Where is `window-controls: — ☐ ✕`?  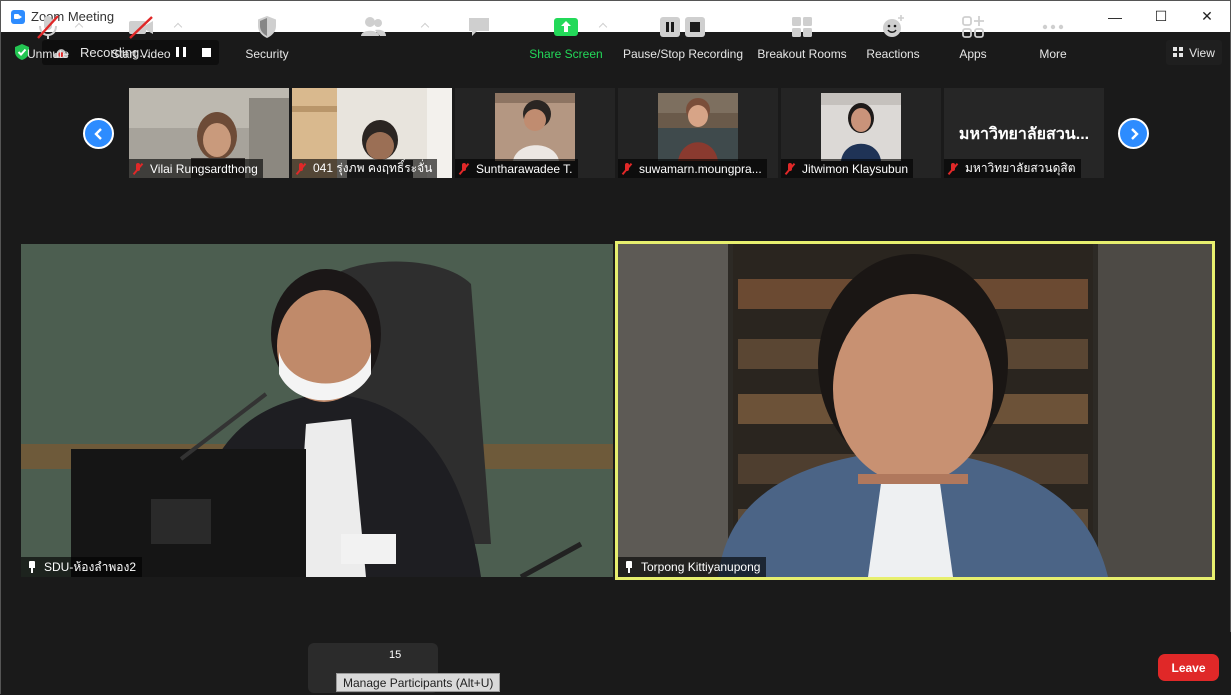
window-controls: — ☐ ✕ is located at coordinates (1161, 16).